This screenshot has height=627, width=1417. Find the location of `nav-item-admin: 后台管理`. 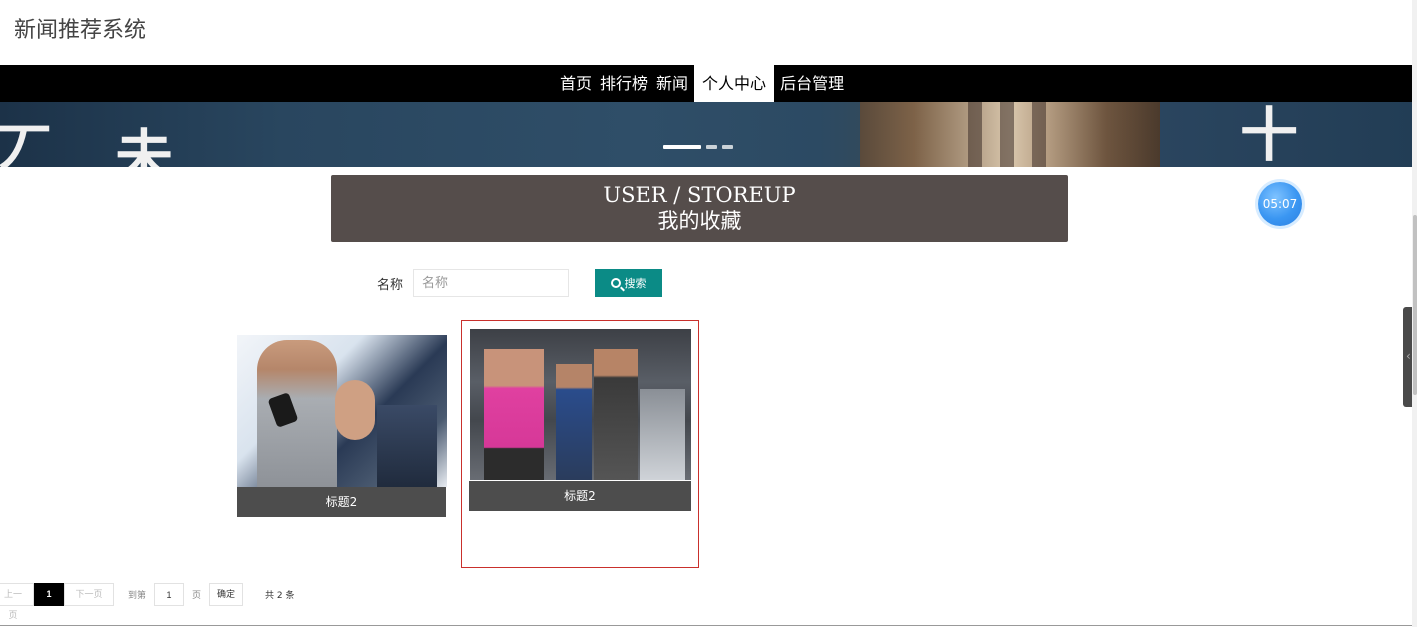

nav-item-admin: 后台管理 is located at coordinates (812, 83).